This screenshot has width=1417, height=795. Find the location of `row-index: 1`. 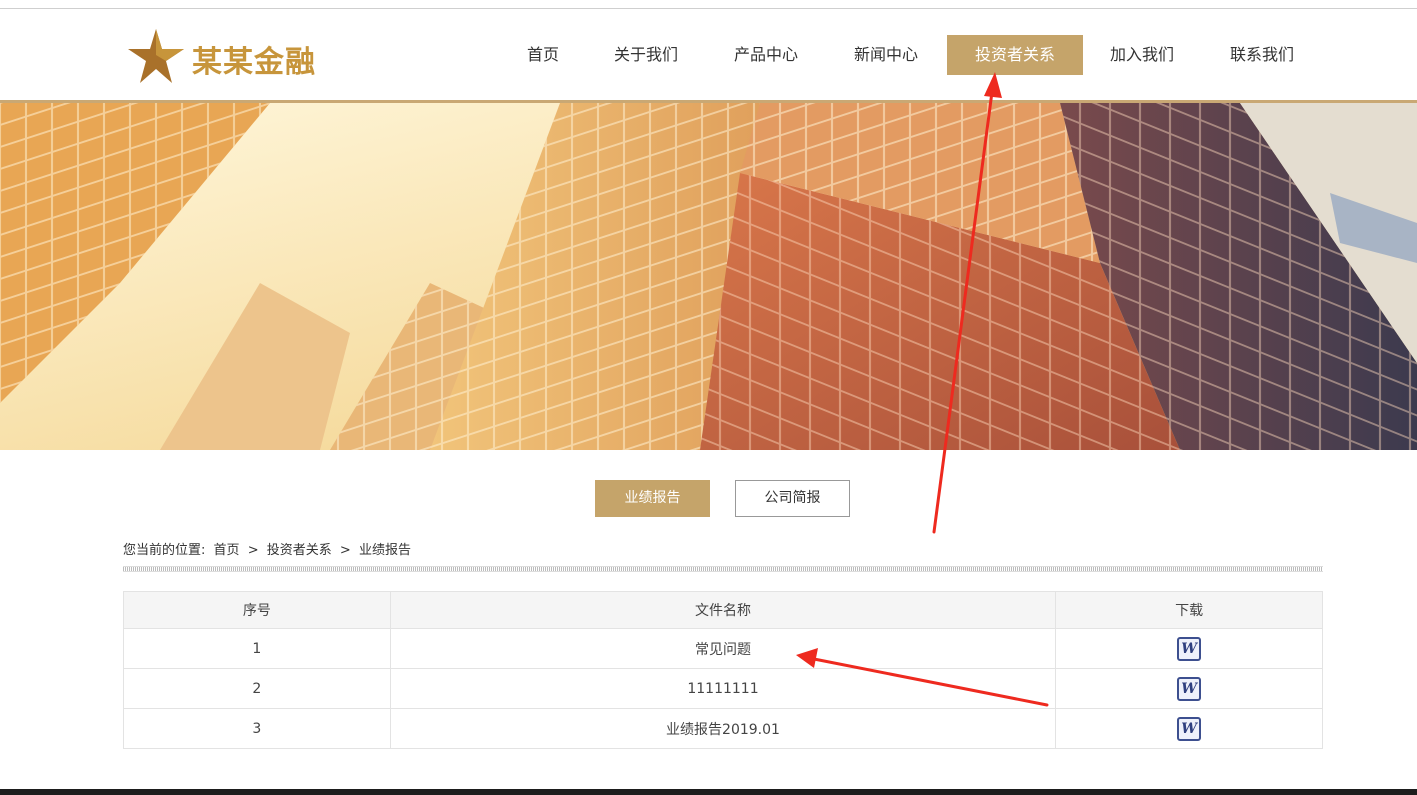

row-index: 1 is located at coordinates (257, 648).